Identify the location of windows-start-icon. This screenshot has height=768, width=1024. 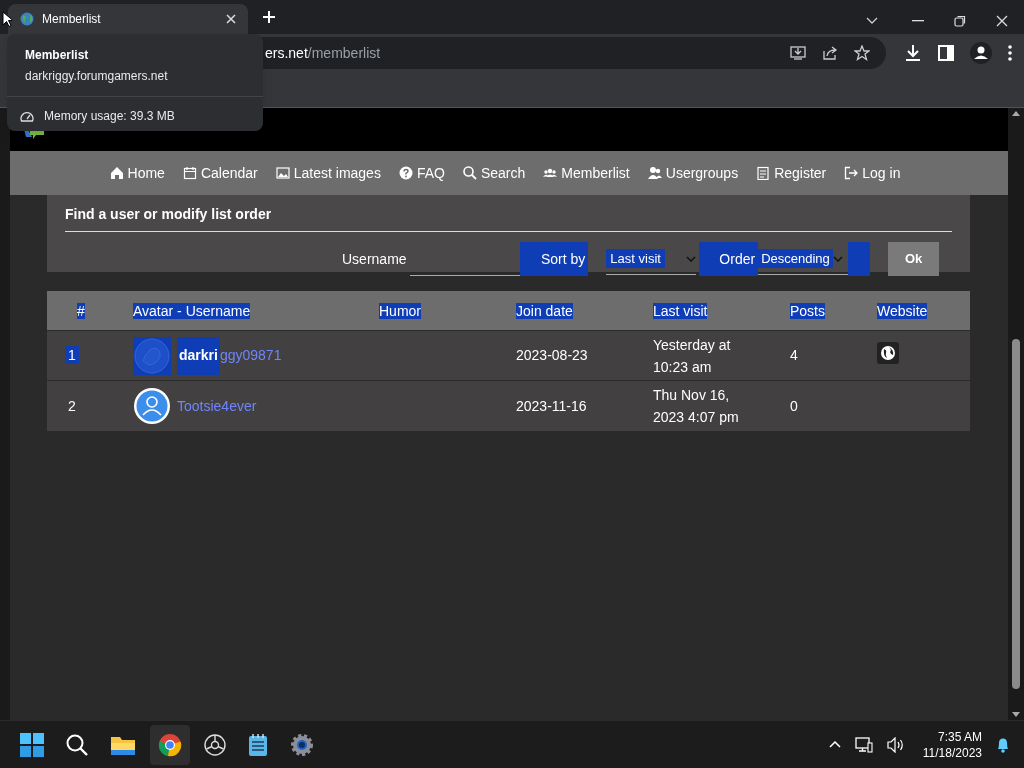
(32, 744).